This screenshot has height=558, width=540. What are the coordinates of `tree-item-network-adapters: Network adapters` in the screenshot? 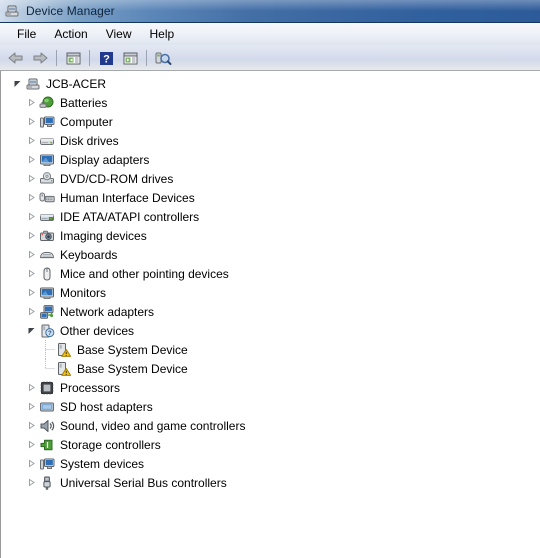 It's located at (270, 311).